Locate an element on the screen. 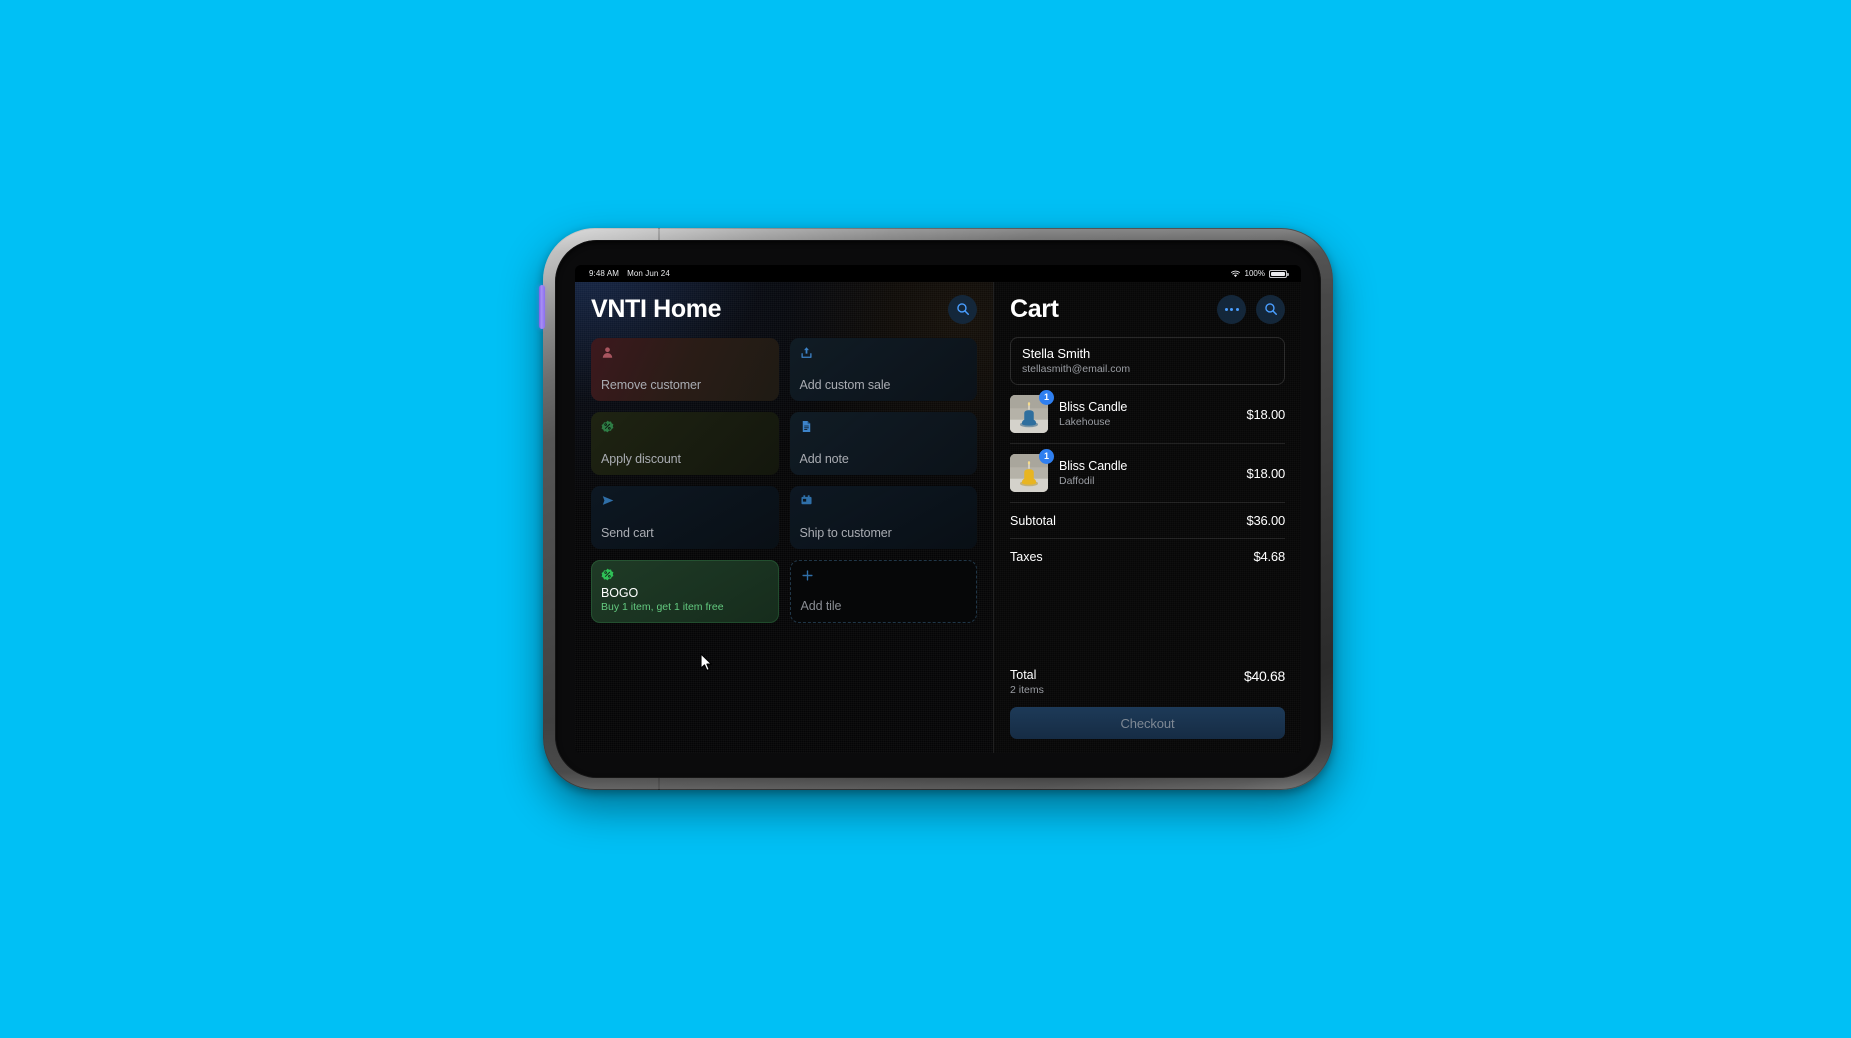  ellipsis-icon is located at coordinates (1231, 309).